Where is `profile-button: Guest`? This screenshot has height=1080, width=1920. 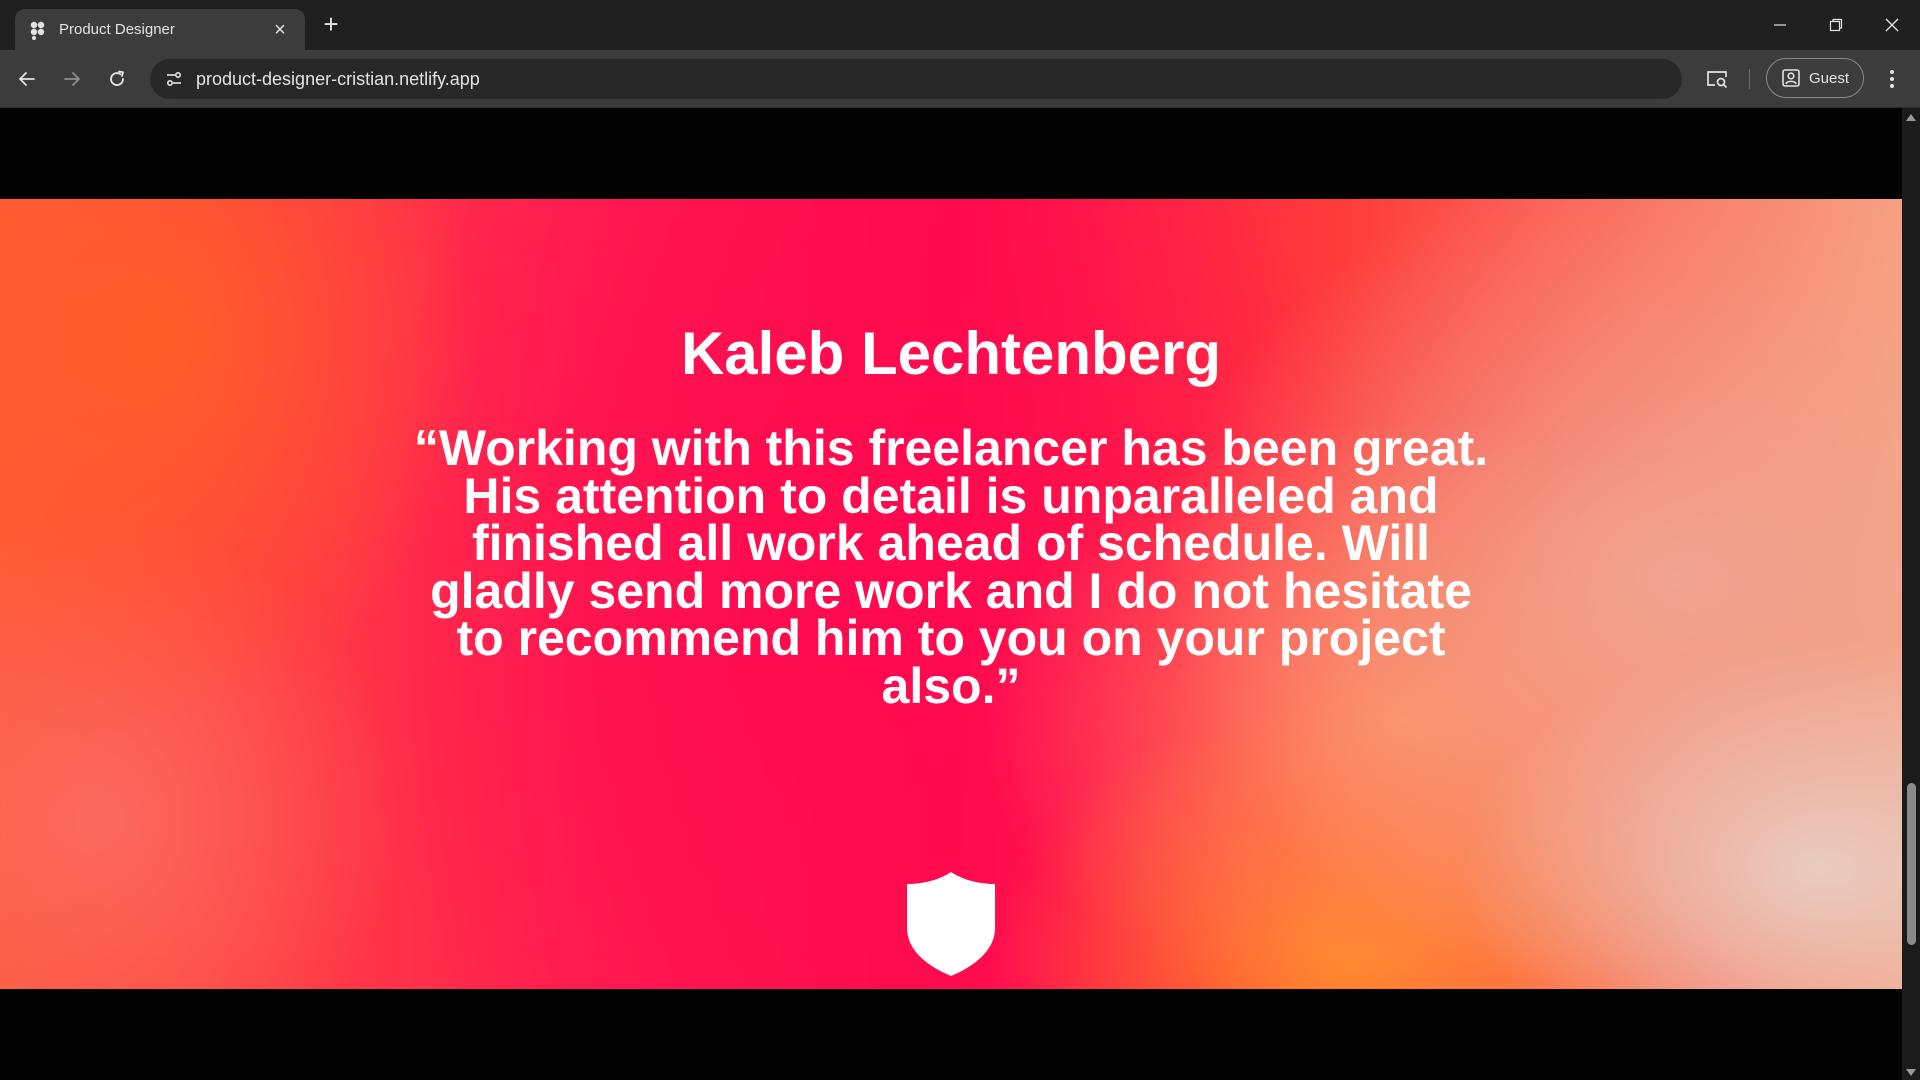
profile-button: Guest is located at coordinates (1815, 78).